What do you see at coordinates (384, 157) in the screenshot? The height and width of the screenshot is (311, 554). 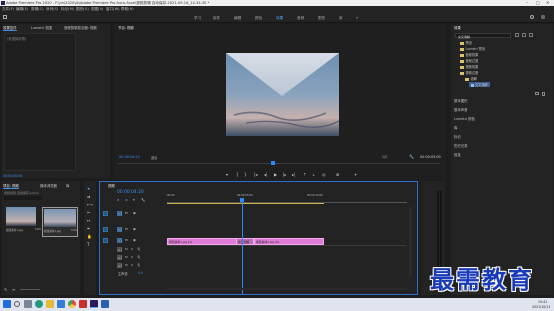 I see `quality-select: 1/2` at bounding box center [384, 157].